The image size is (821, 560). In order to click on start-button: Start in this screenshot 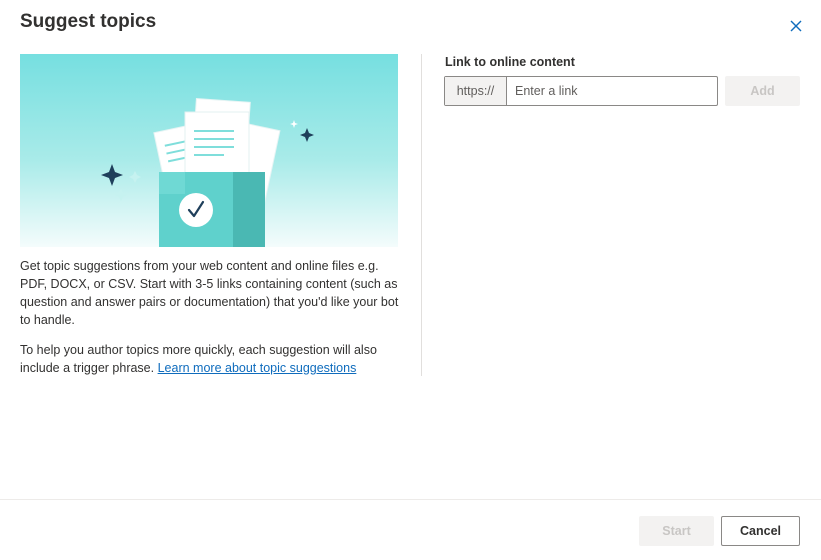, I will do `click(676, 531)`.